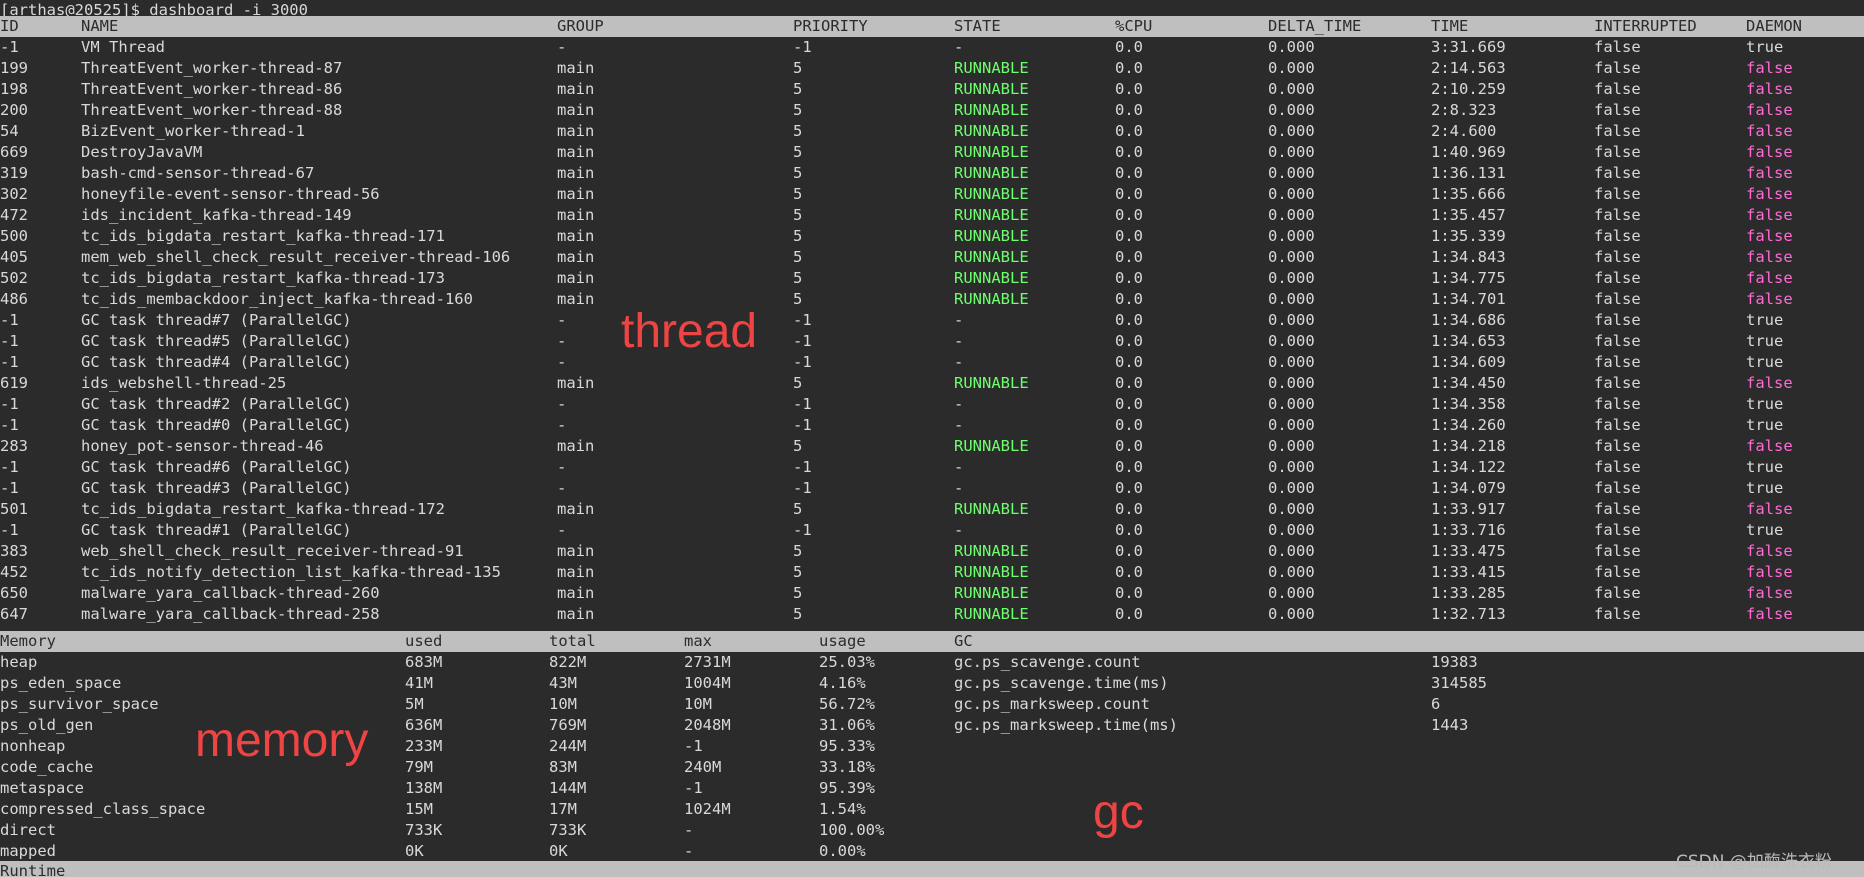 The height and width of the screenshot is (877, 1864). Describe the element at coordinates (103, 809) in the screenshot. I see `memory-pool-name: compressed_class_space` at that location.